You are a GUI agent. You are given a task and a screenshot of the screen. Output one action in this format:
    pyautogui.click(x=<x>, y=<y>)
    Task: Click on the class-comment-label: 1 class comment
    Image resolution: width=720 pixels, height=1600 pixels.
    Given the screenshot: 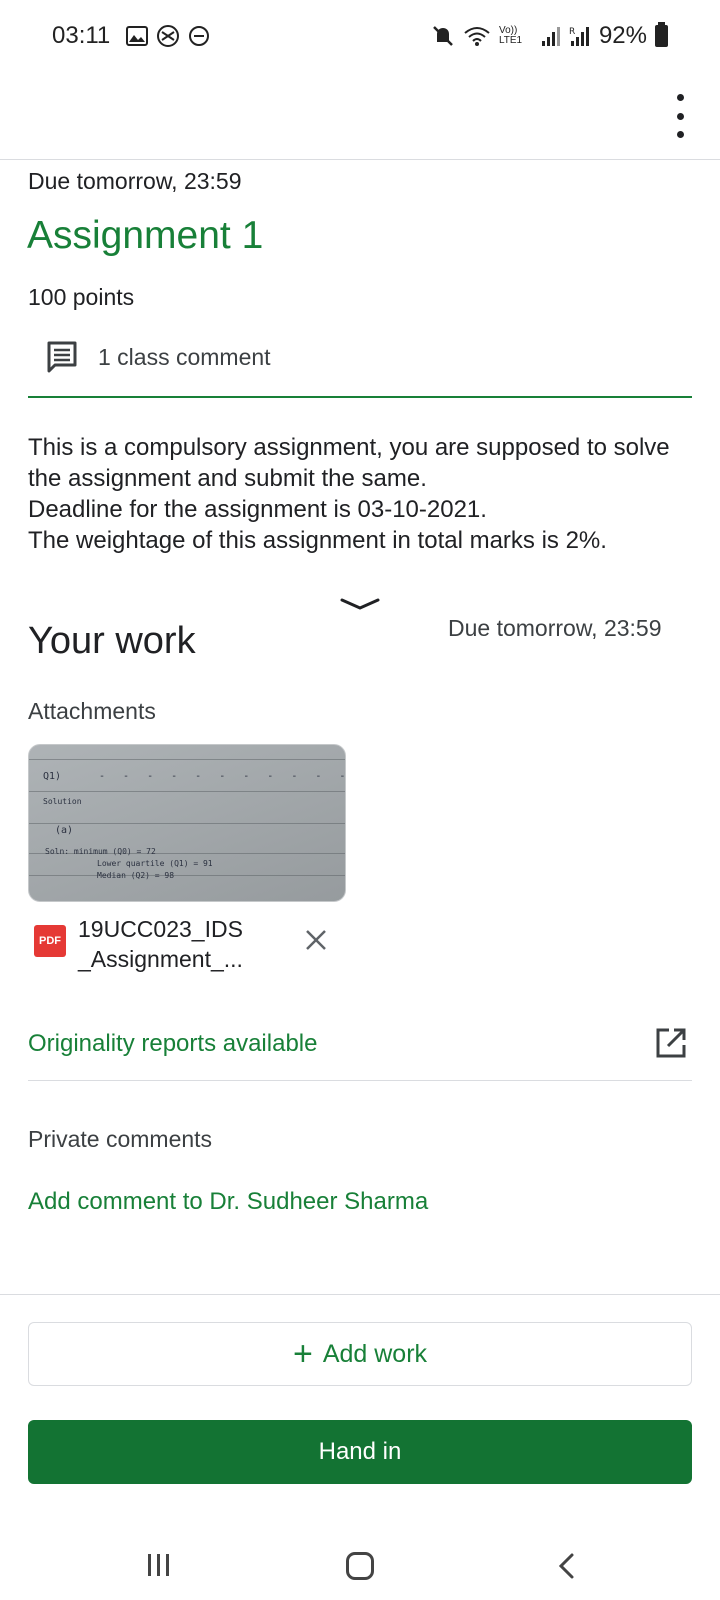 What is the action you would take?
    pyautogui.click(x=184, y=356)
    